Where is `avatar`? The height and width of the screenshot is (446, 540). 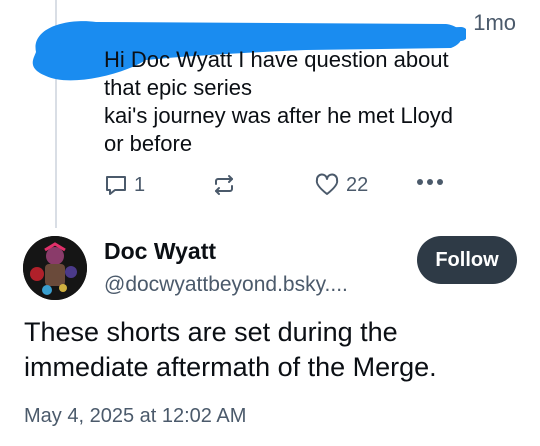 avatar is located at coordinates (55, 268).